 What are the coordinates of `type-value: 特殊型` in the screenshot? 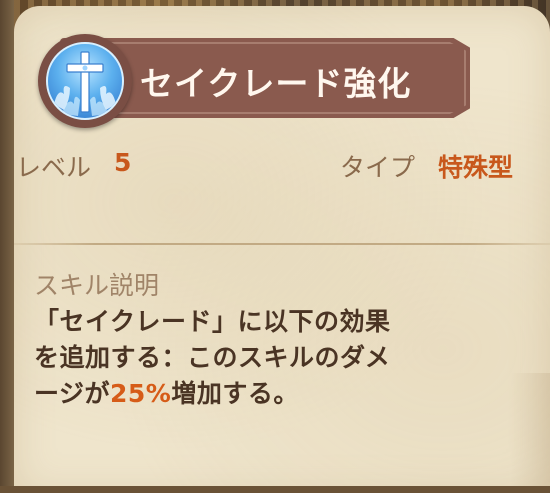 It's located at (476, 167).